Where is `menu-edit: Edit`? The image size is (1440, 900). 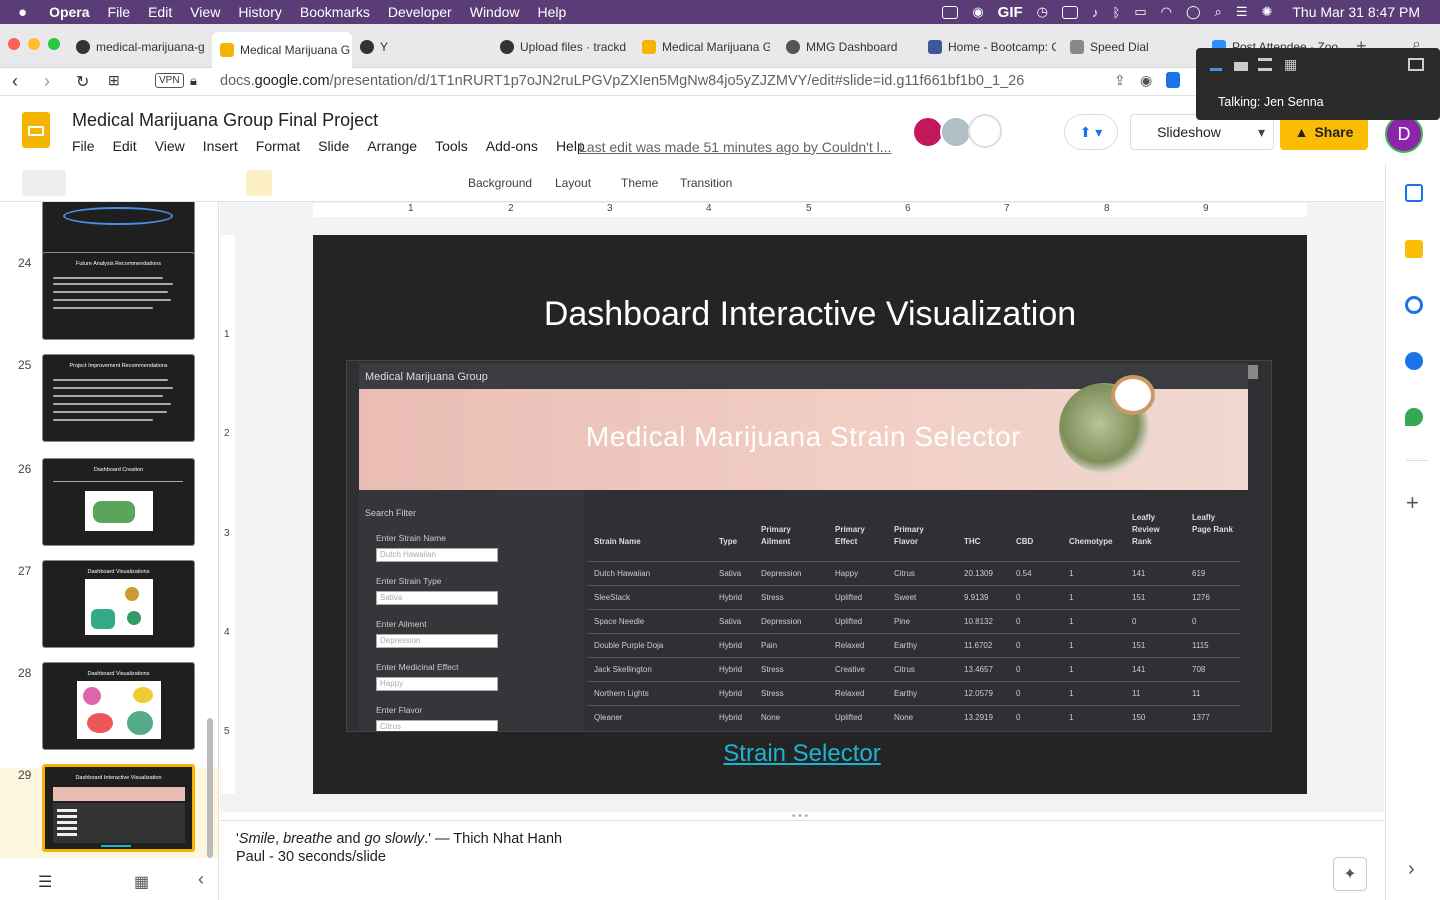
menu-edit: Edit is located at coordinates (160, 12).